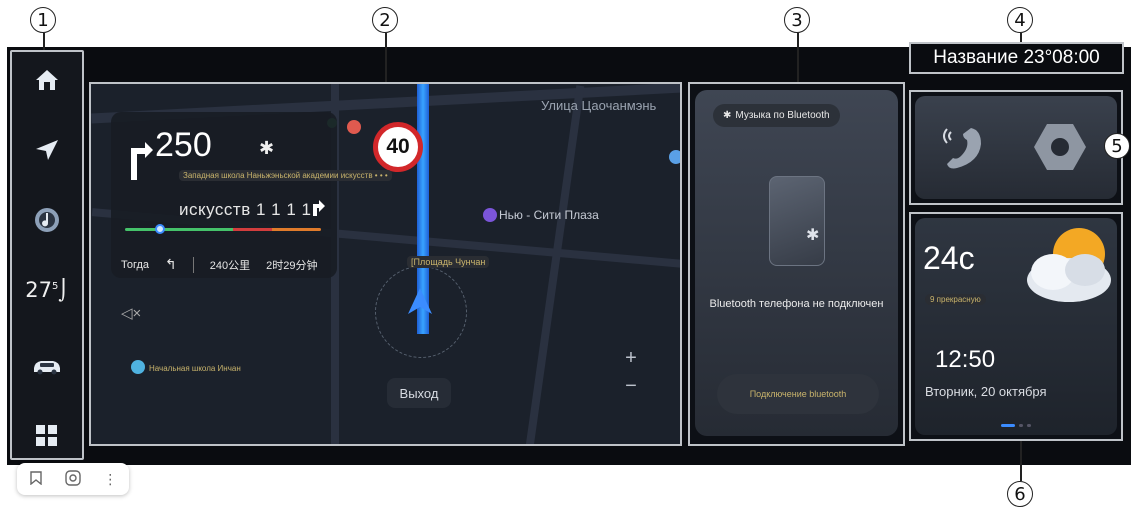 The height and width of the screenshot is (509, 1138). I want to click on callout-2: 2, so click(385, 20).